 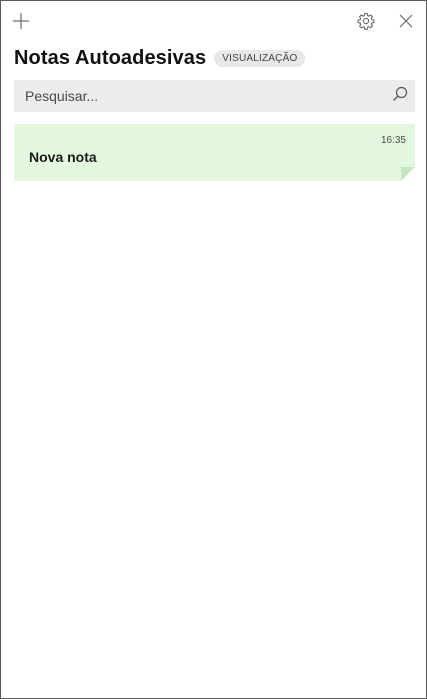 I want to click on preview-badge: VISUALIZAÇÃO, so click(x=260, y=58).